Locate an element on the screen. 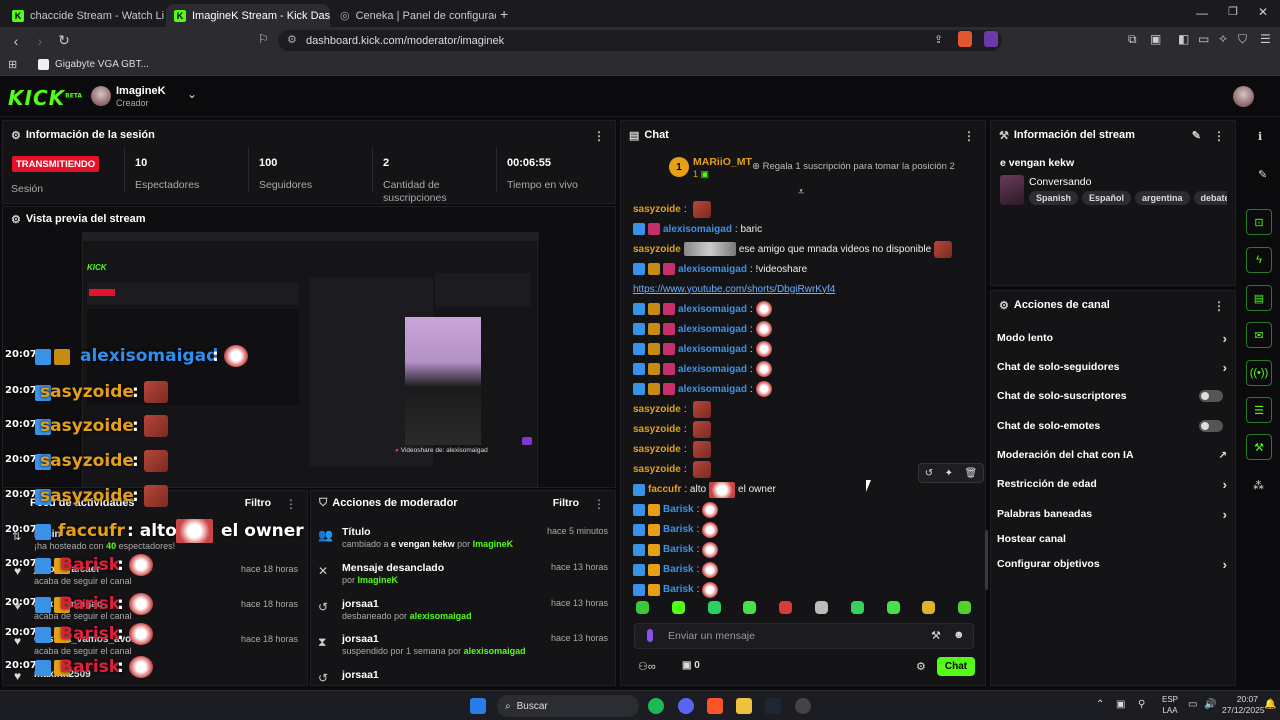 This screenshot has height=720, width=1280. pencil-icon: ✎ is located at coordinates (1262, 174).